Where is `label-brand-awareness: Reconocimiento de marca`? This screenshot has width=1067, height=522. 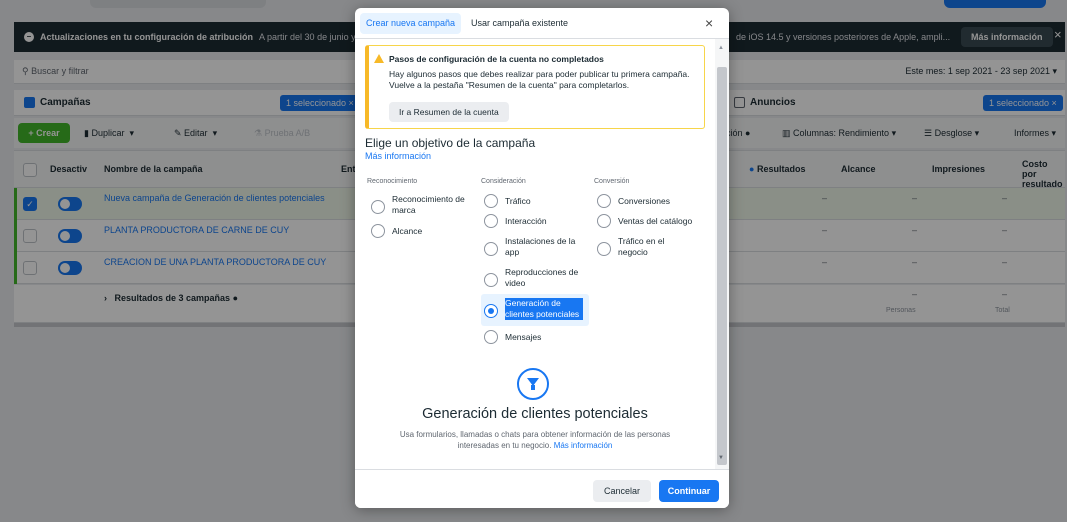 label-brand-awareness: Reconocimiento de marca is located at coordinates (428, 204).